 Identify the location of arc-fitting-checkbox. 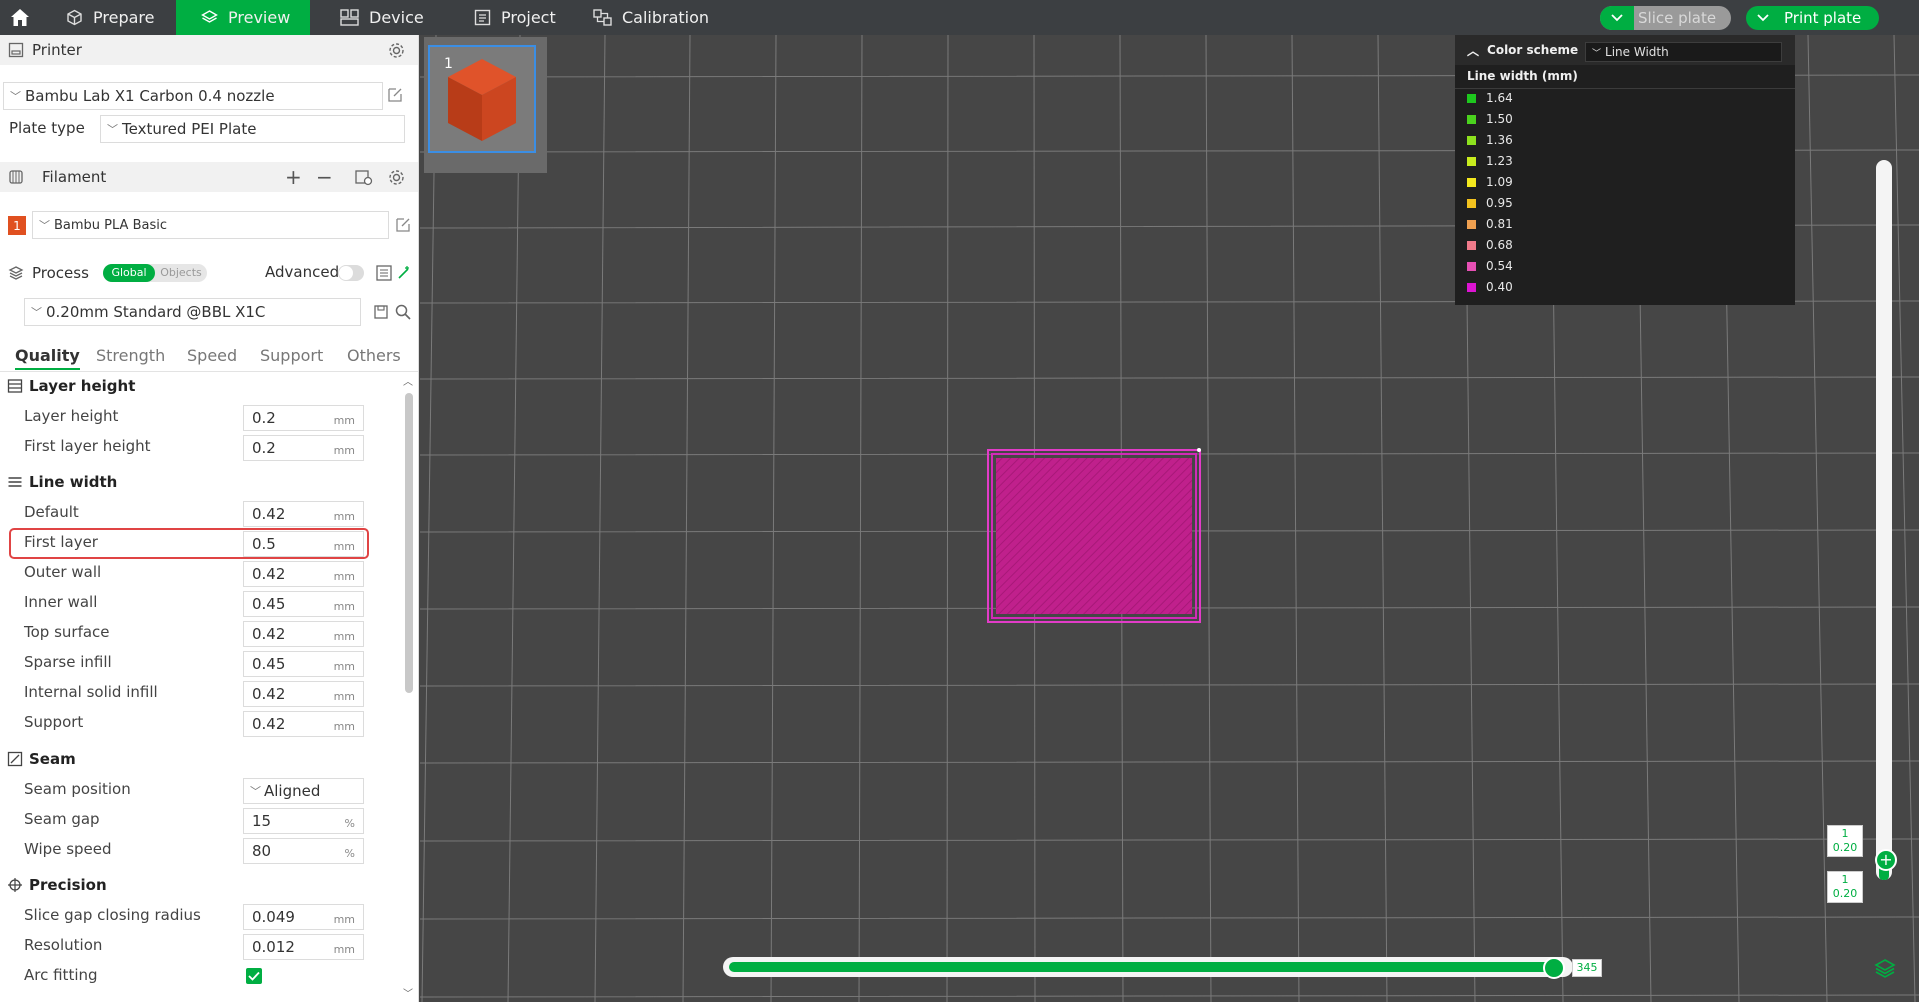
(254, 976).